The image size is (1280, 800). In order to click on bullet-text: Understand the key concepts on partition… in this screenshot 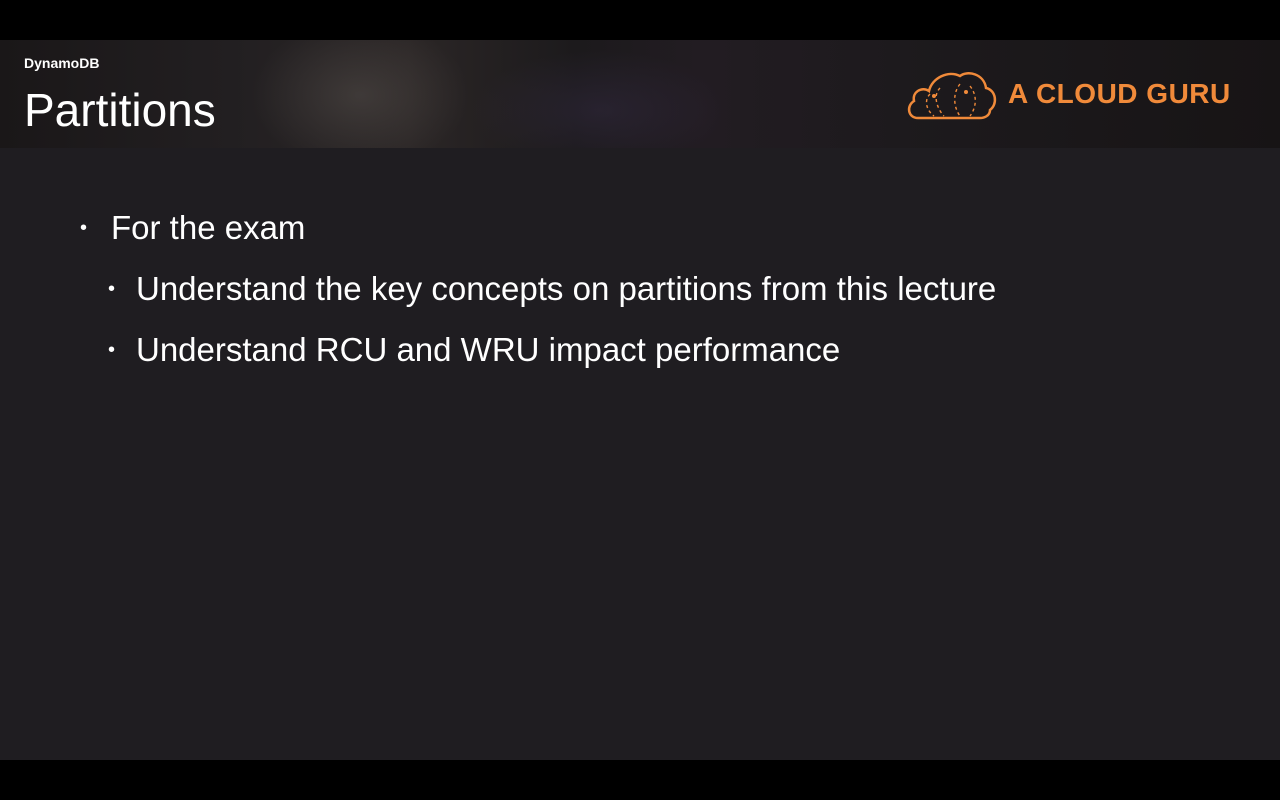, I will do `click(566, 288)`.